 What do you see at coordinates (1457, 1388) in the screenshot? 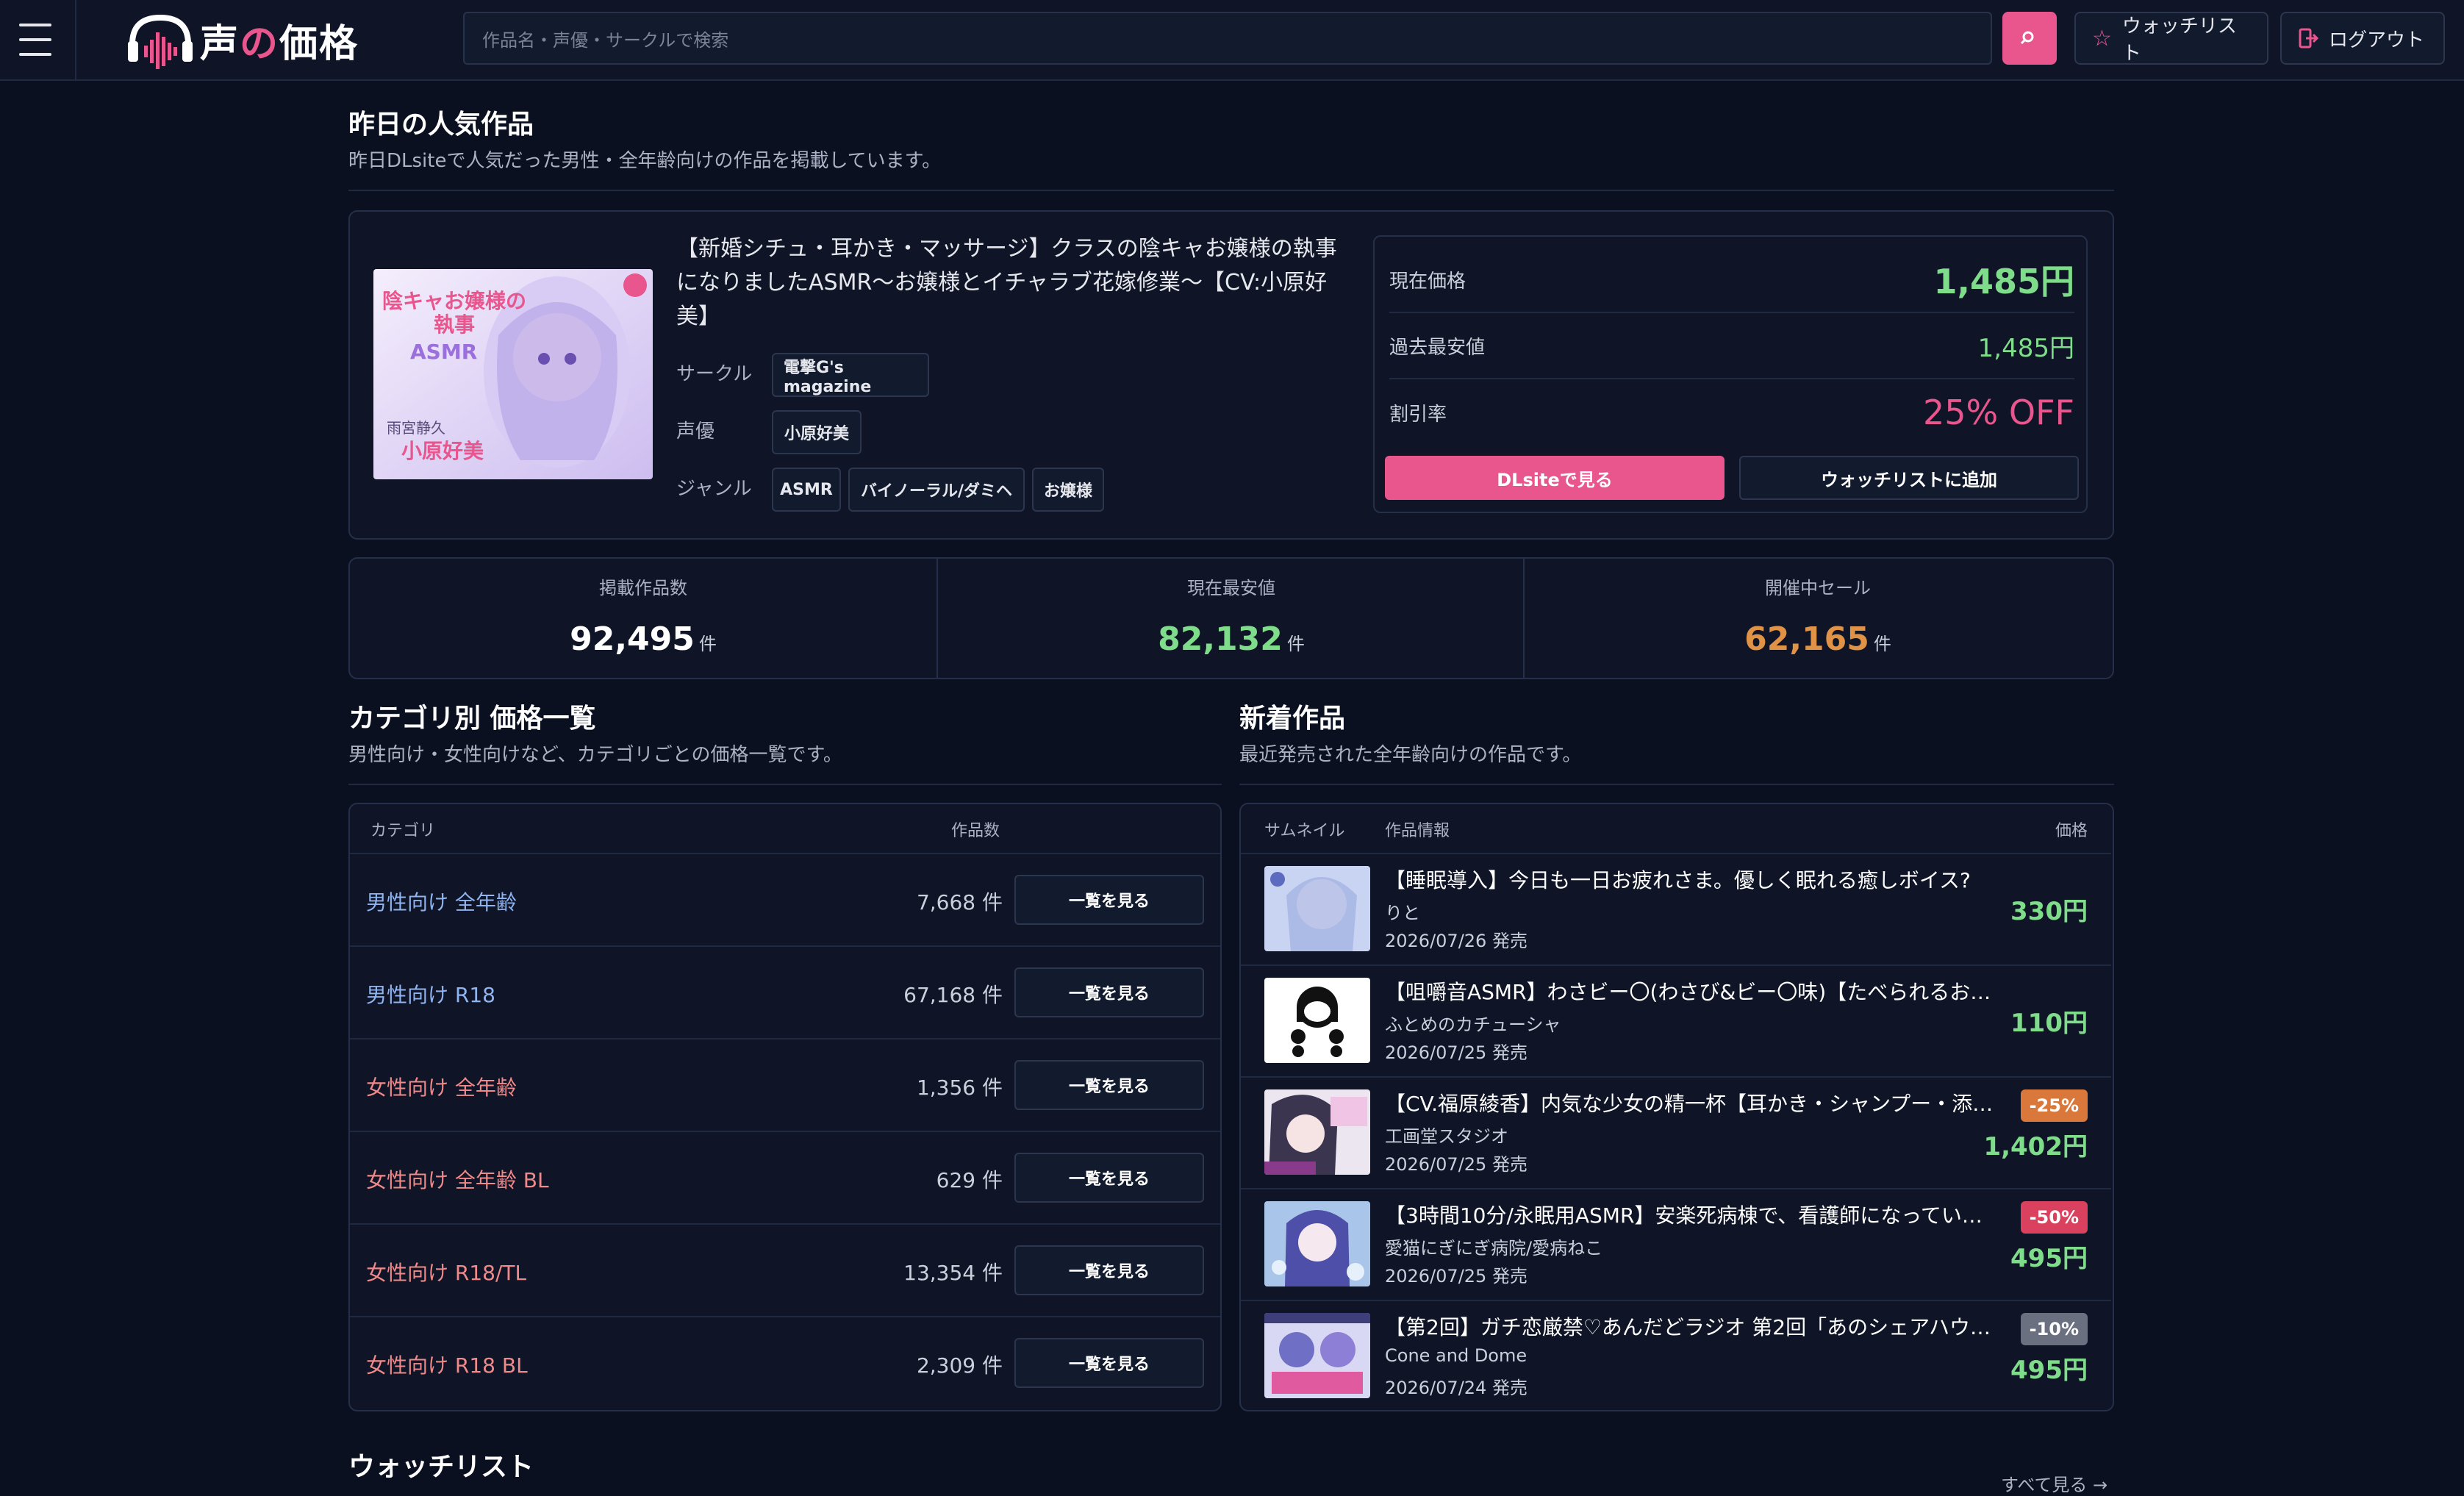
I see `new-item-date: 2026/07/24 発売` at bounding box center [1457, 1388].